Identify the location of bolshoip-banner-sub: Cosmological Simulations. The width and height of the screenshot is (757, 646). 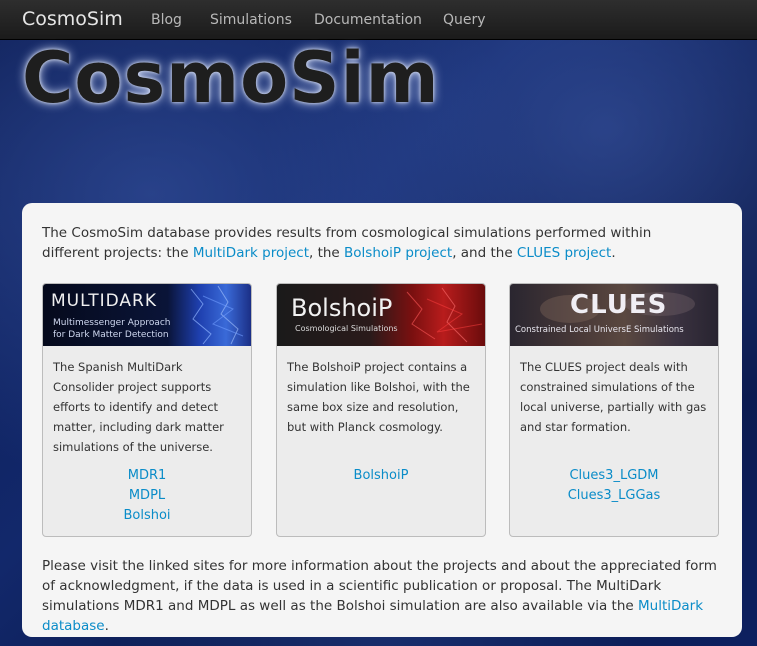
(346, 328).